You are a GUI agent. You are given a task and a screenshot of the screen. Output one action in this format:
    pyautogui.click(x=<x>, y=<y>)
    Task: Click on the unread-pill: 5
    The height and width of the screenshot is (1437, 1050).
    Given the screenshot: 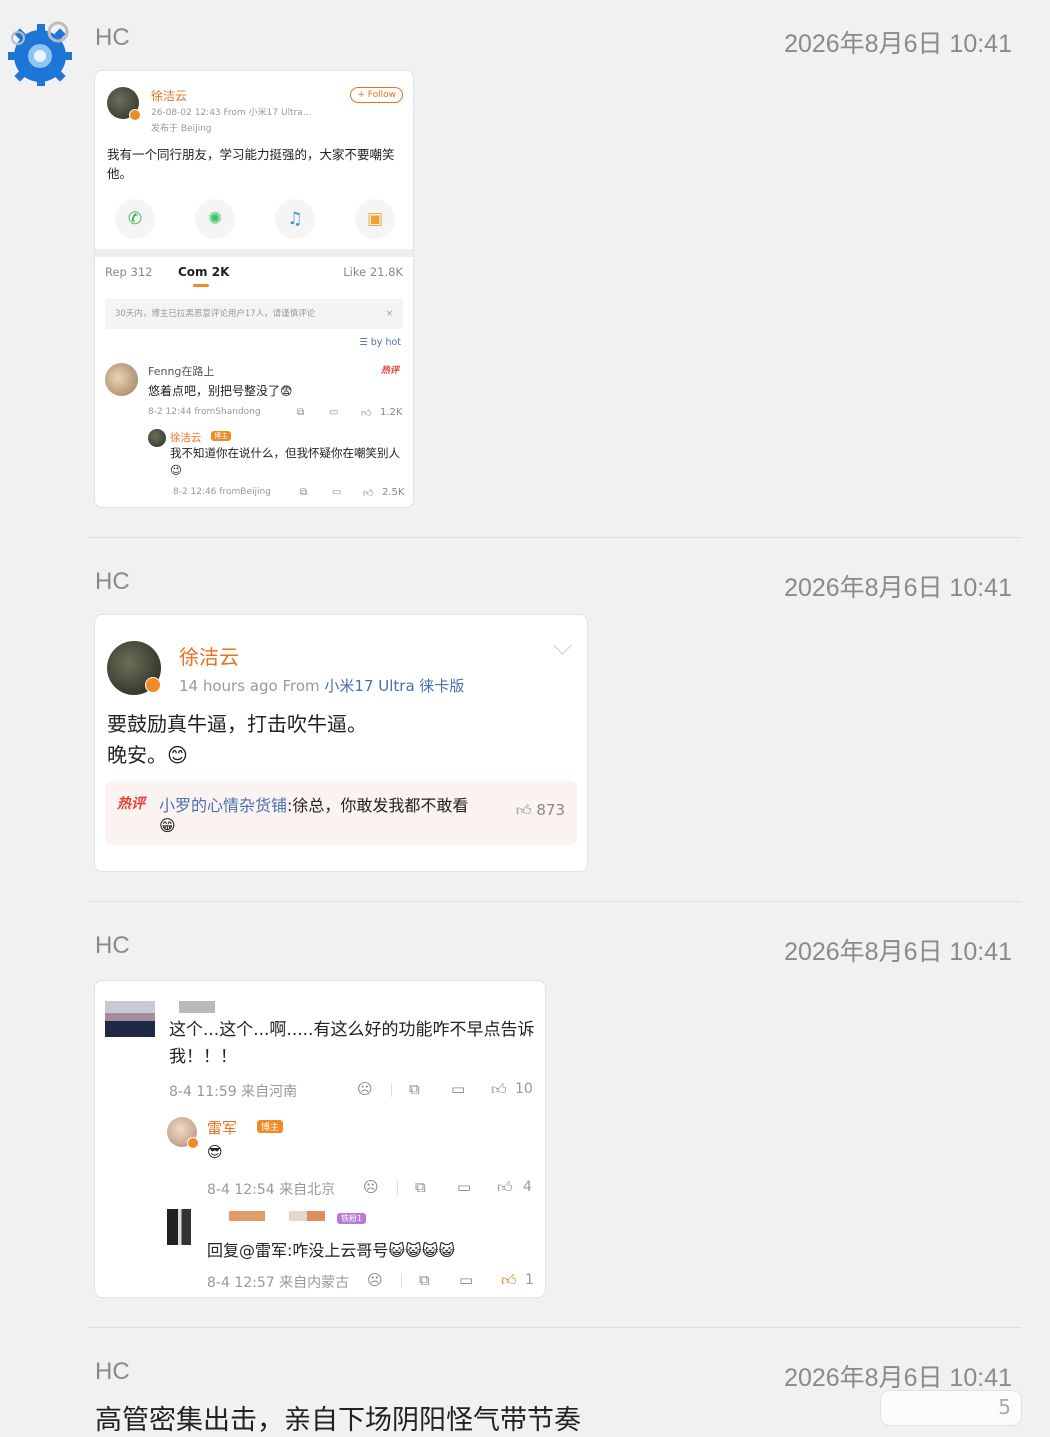 What is the action you would take?
    pyautogui.click(x=951, y=1408)
    